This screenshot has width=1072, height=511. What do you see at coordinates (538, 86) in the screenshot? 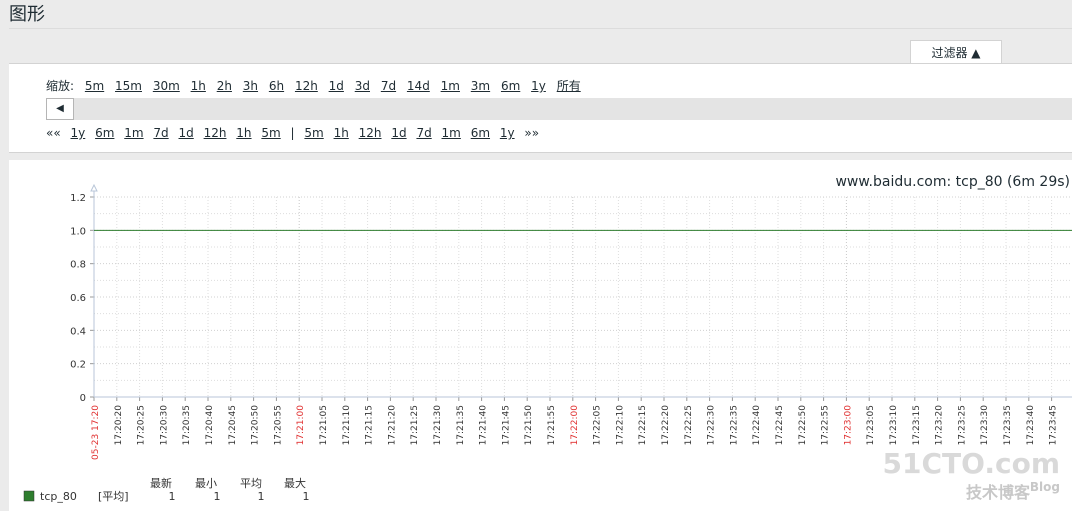
I see `zoom-option: 1y` at bounding box center [538, 86].